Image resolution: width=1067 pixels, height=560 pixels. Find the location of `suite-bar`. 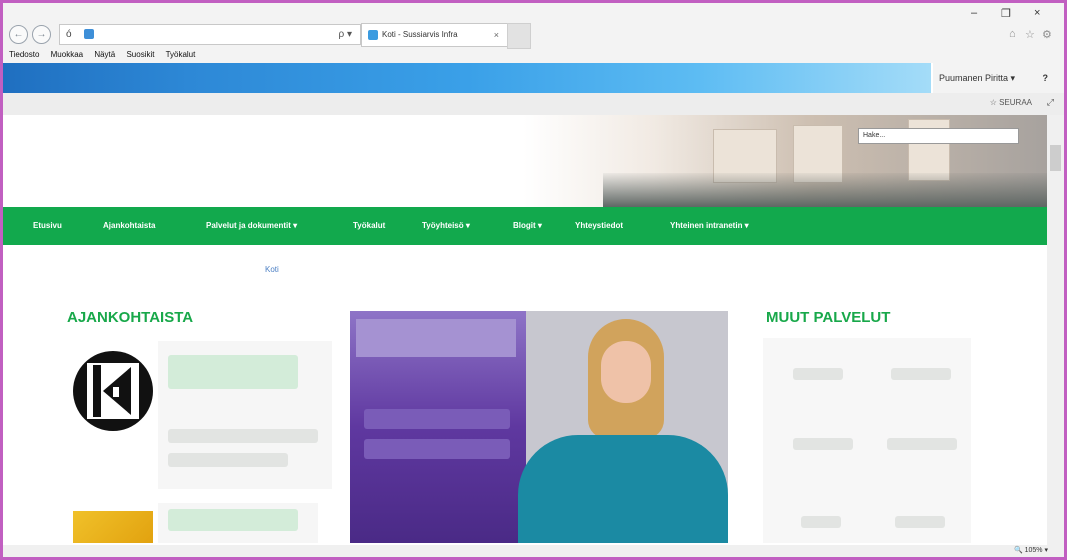

suite-bar is located at coordinates (467, 78).